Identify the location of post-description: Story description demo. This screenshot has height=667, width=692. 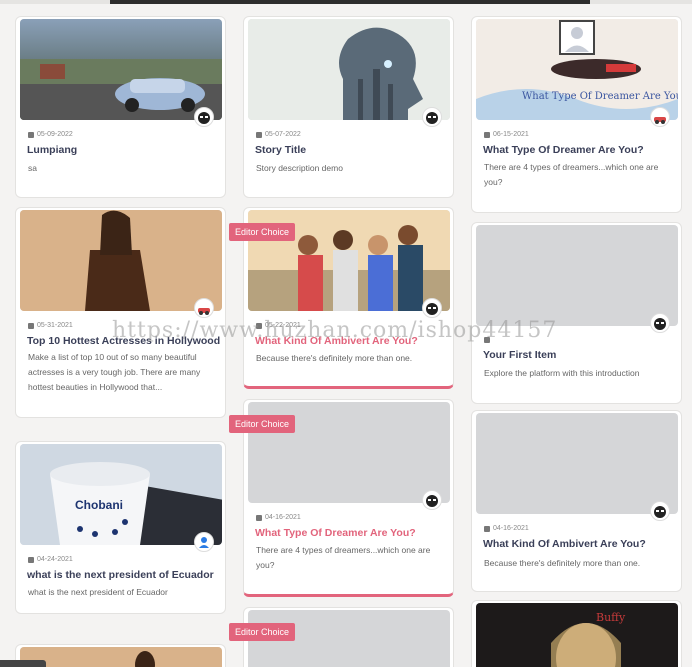
(299, 168).